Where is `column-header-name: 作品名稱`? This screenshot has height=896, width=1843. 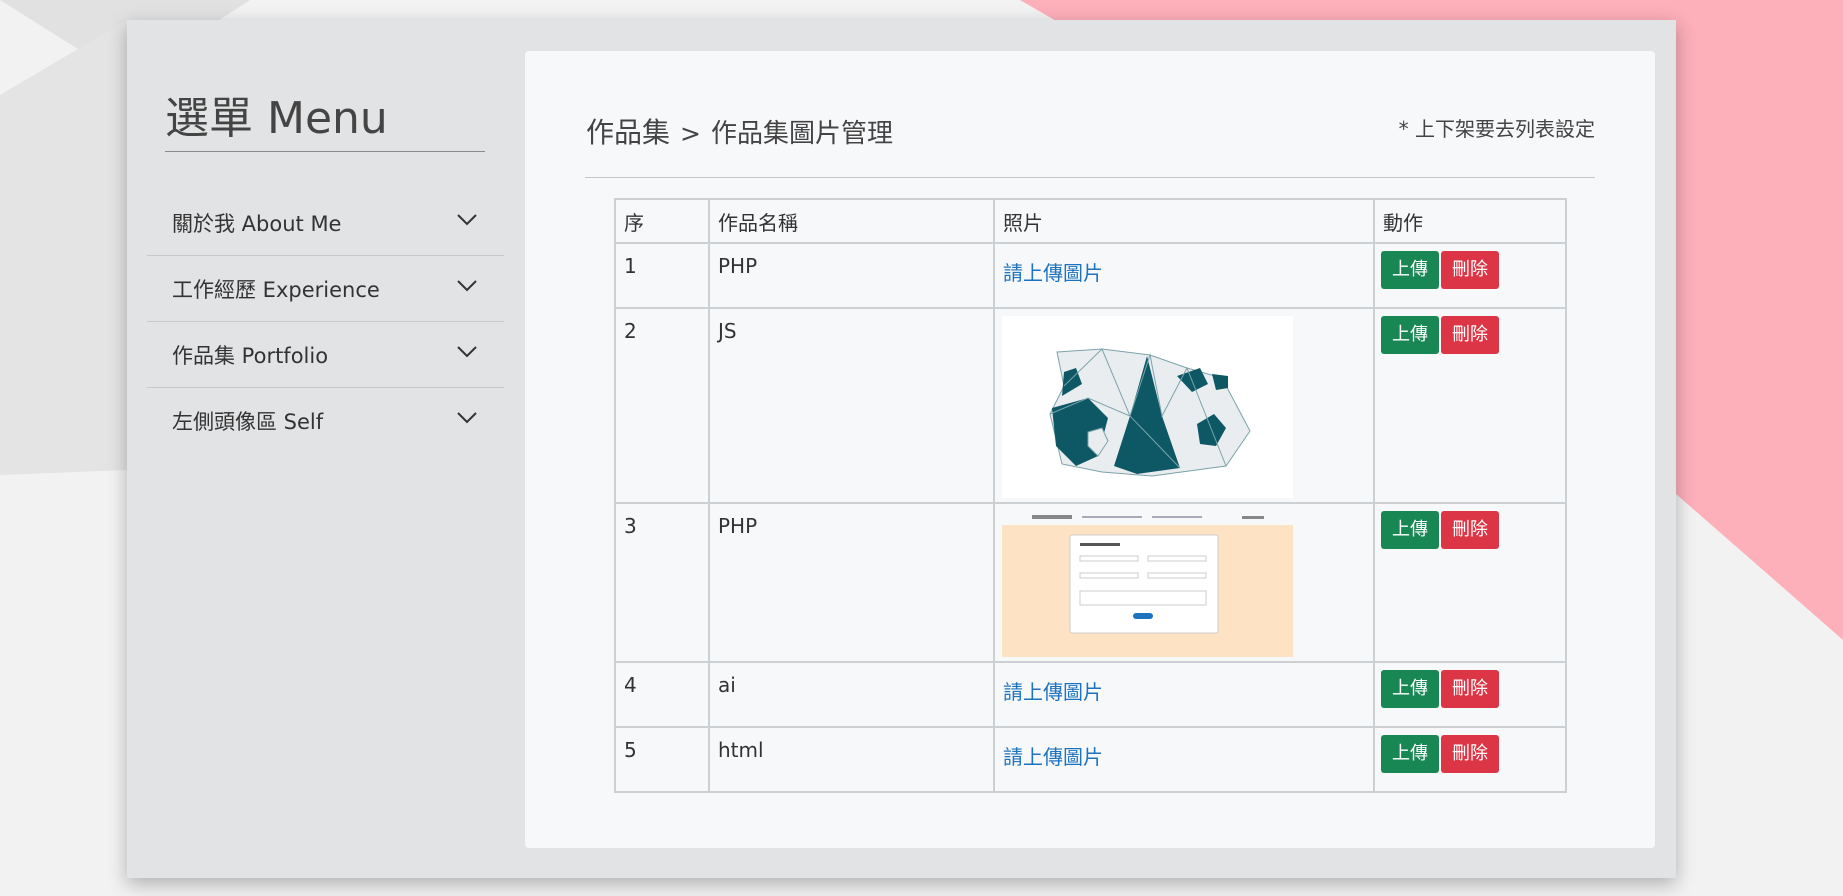
column-header-name: 作品名稱 is located at coordinates (851, 221).